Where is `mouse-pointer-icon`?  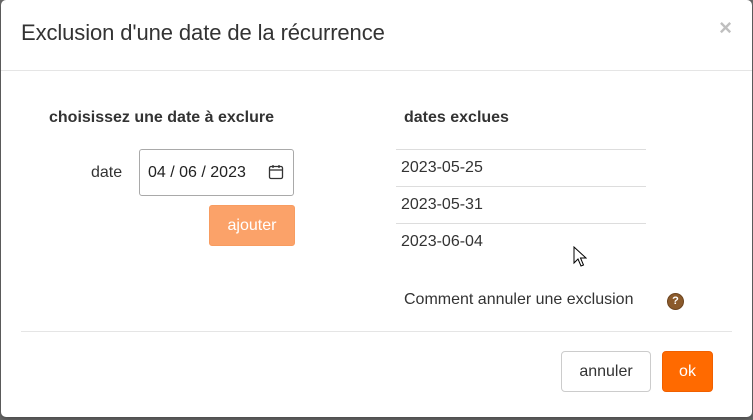 mouse-pointer-icon is located at coordinates (580, 256).